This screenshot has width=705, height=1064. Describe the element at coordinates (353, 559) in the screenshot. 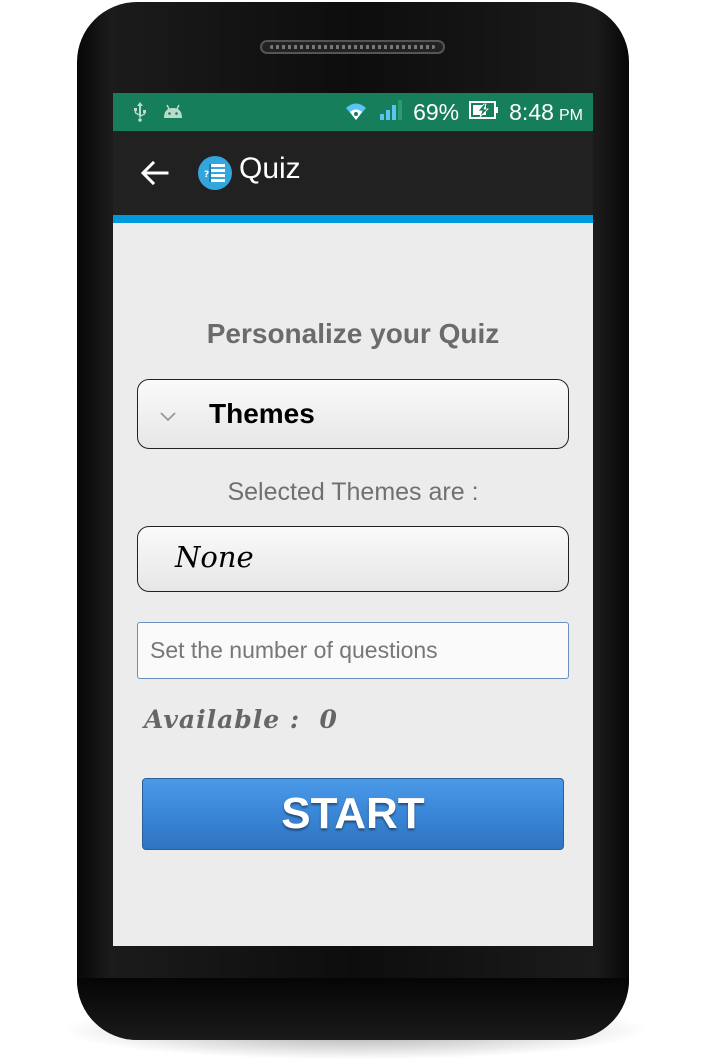

I see `selected-themes-box: None` at that location.